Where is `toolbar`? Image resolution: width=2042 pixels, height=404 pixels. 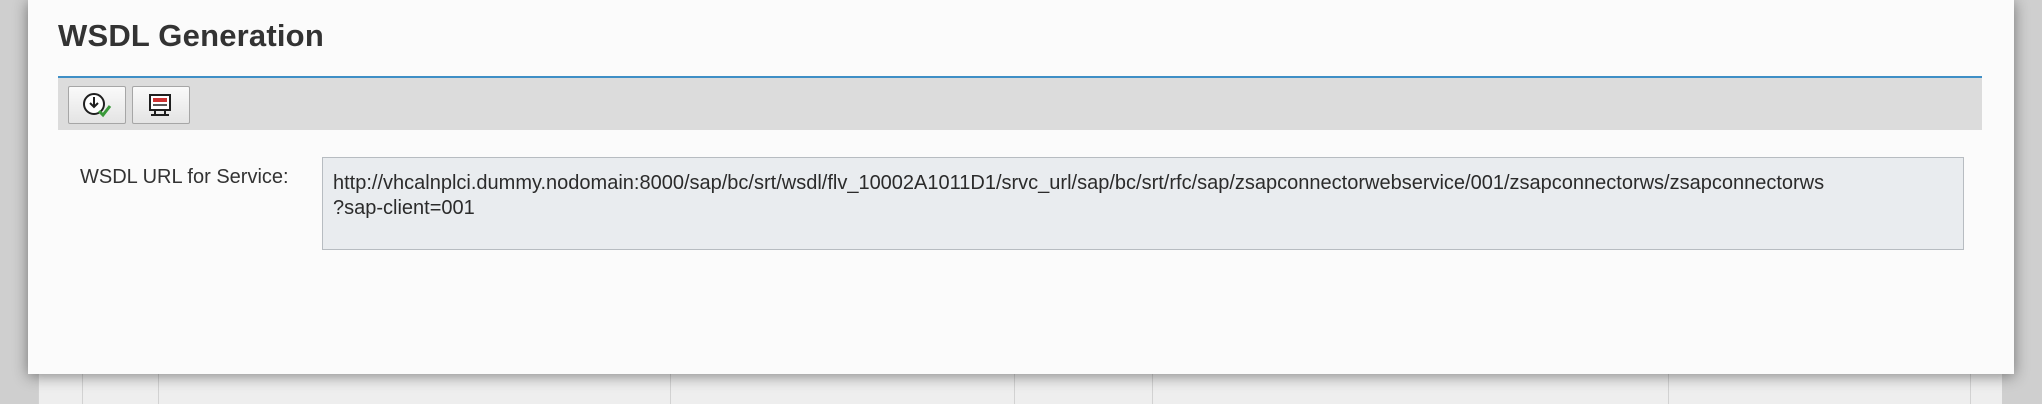
toolbar is located at coordinates (1020, 104).